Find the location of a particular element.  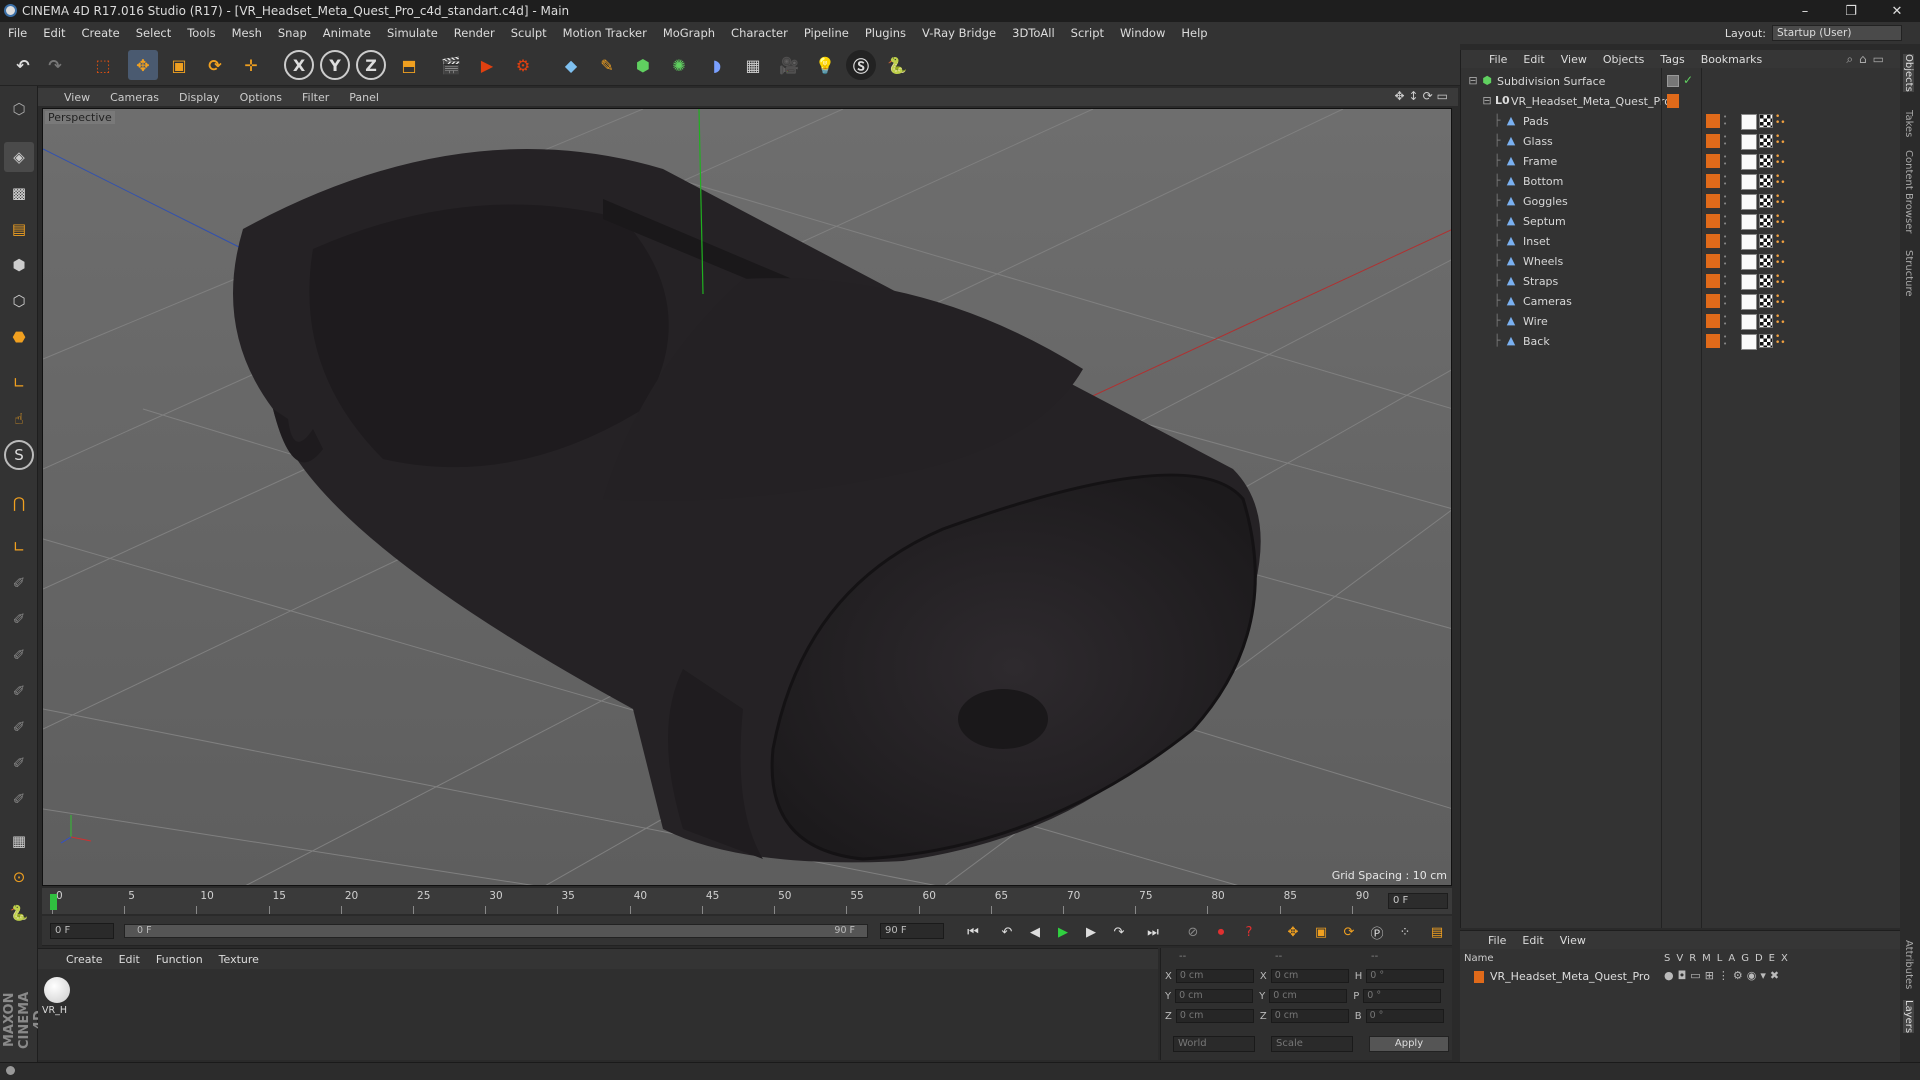

floor-icon: ▦ is located at coordinates (753, 65).